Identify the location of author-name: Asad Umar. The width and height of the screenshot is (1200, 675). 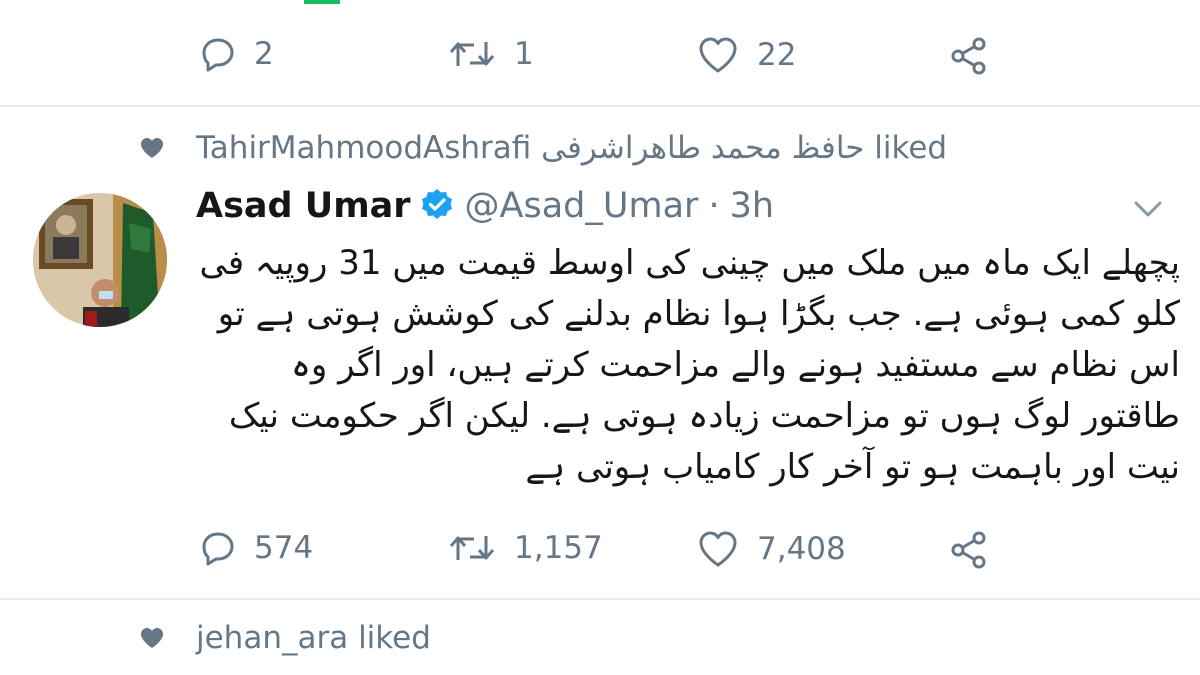
(303, 206).